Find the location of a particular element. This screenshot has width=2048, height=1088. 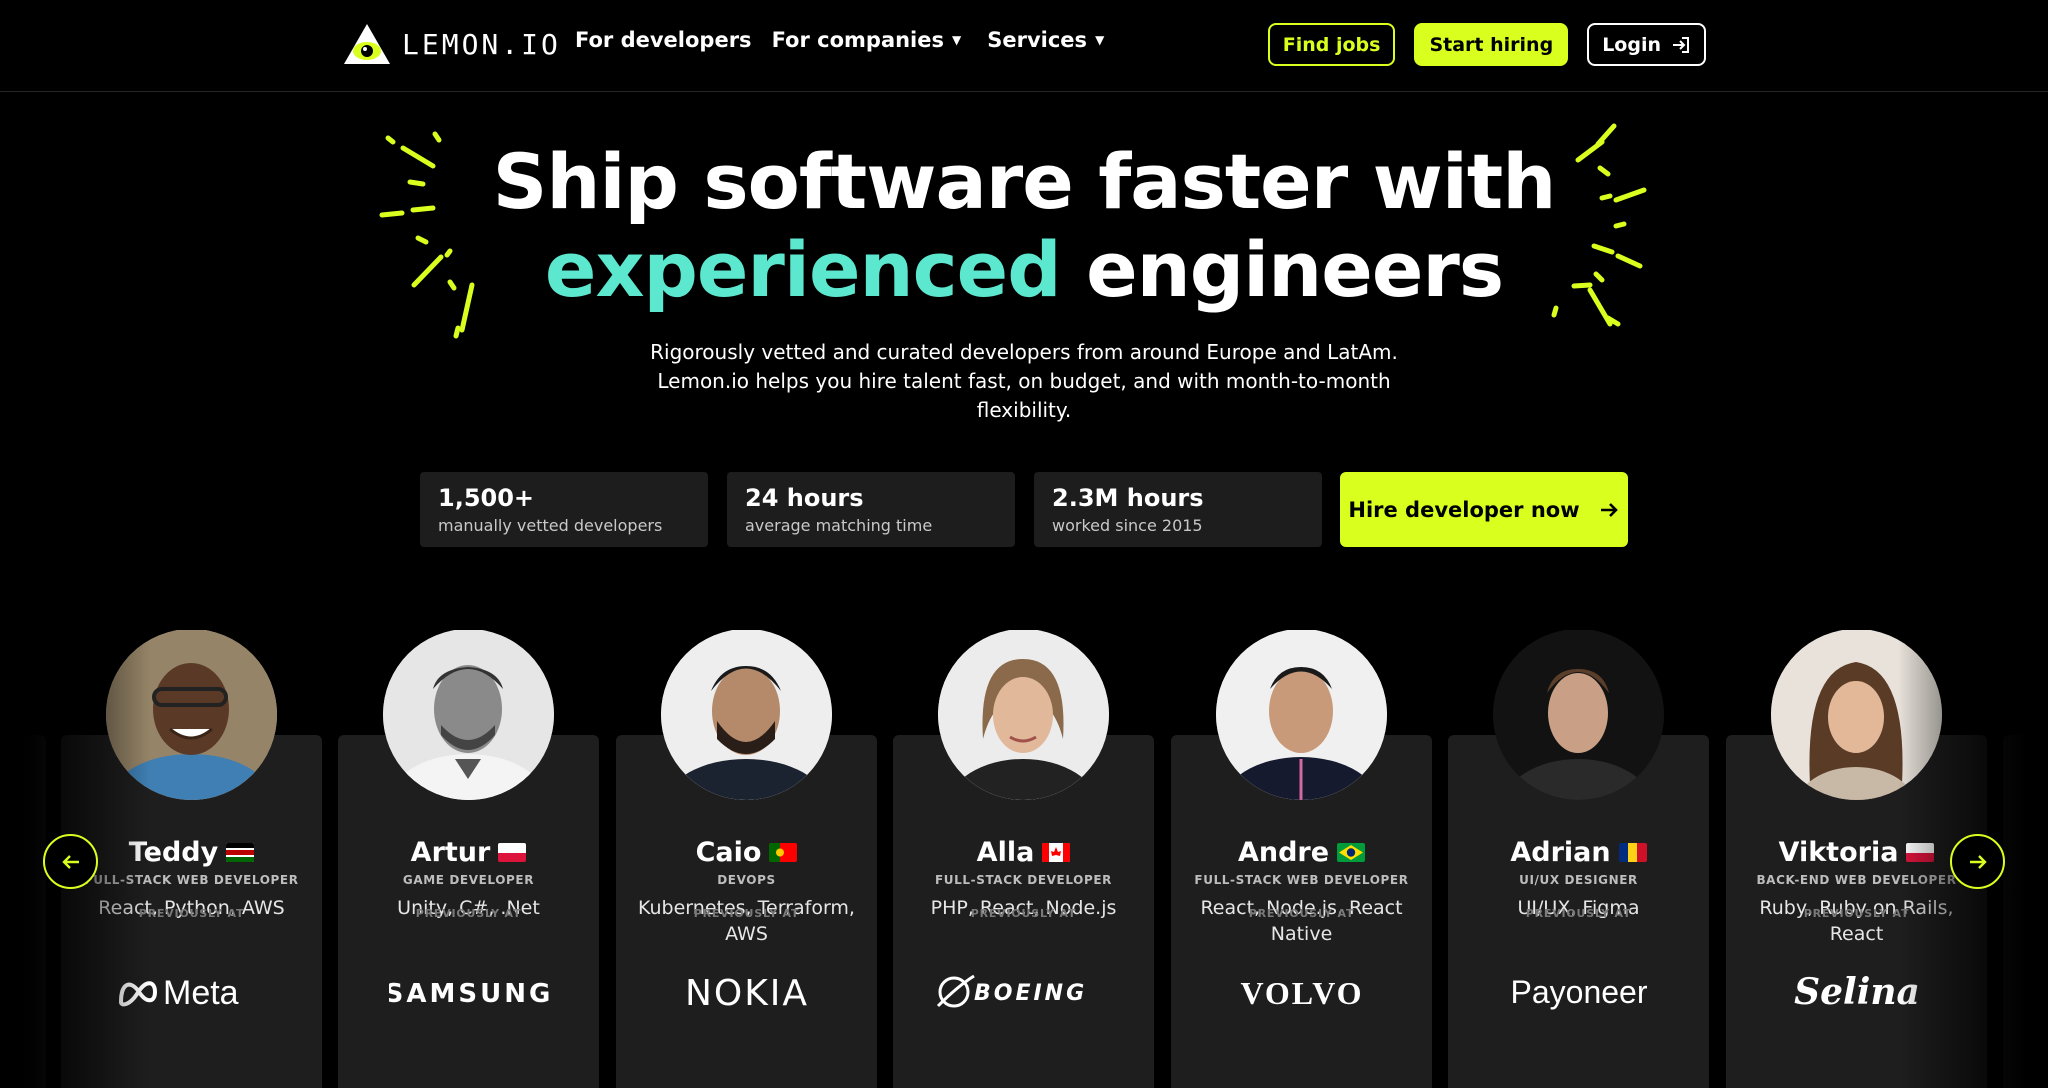

developer-skills: Kubernetes, Terraform, AWS is located at coordinates (746, 921).